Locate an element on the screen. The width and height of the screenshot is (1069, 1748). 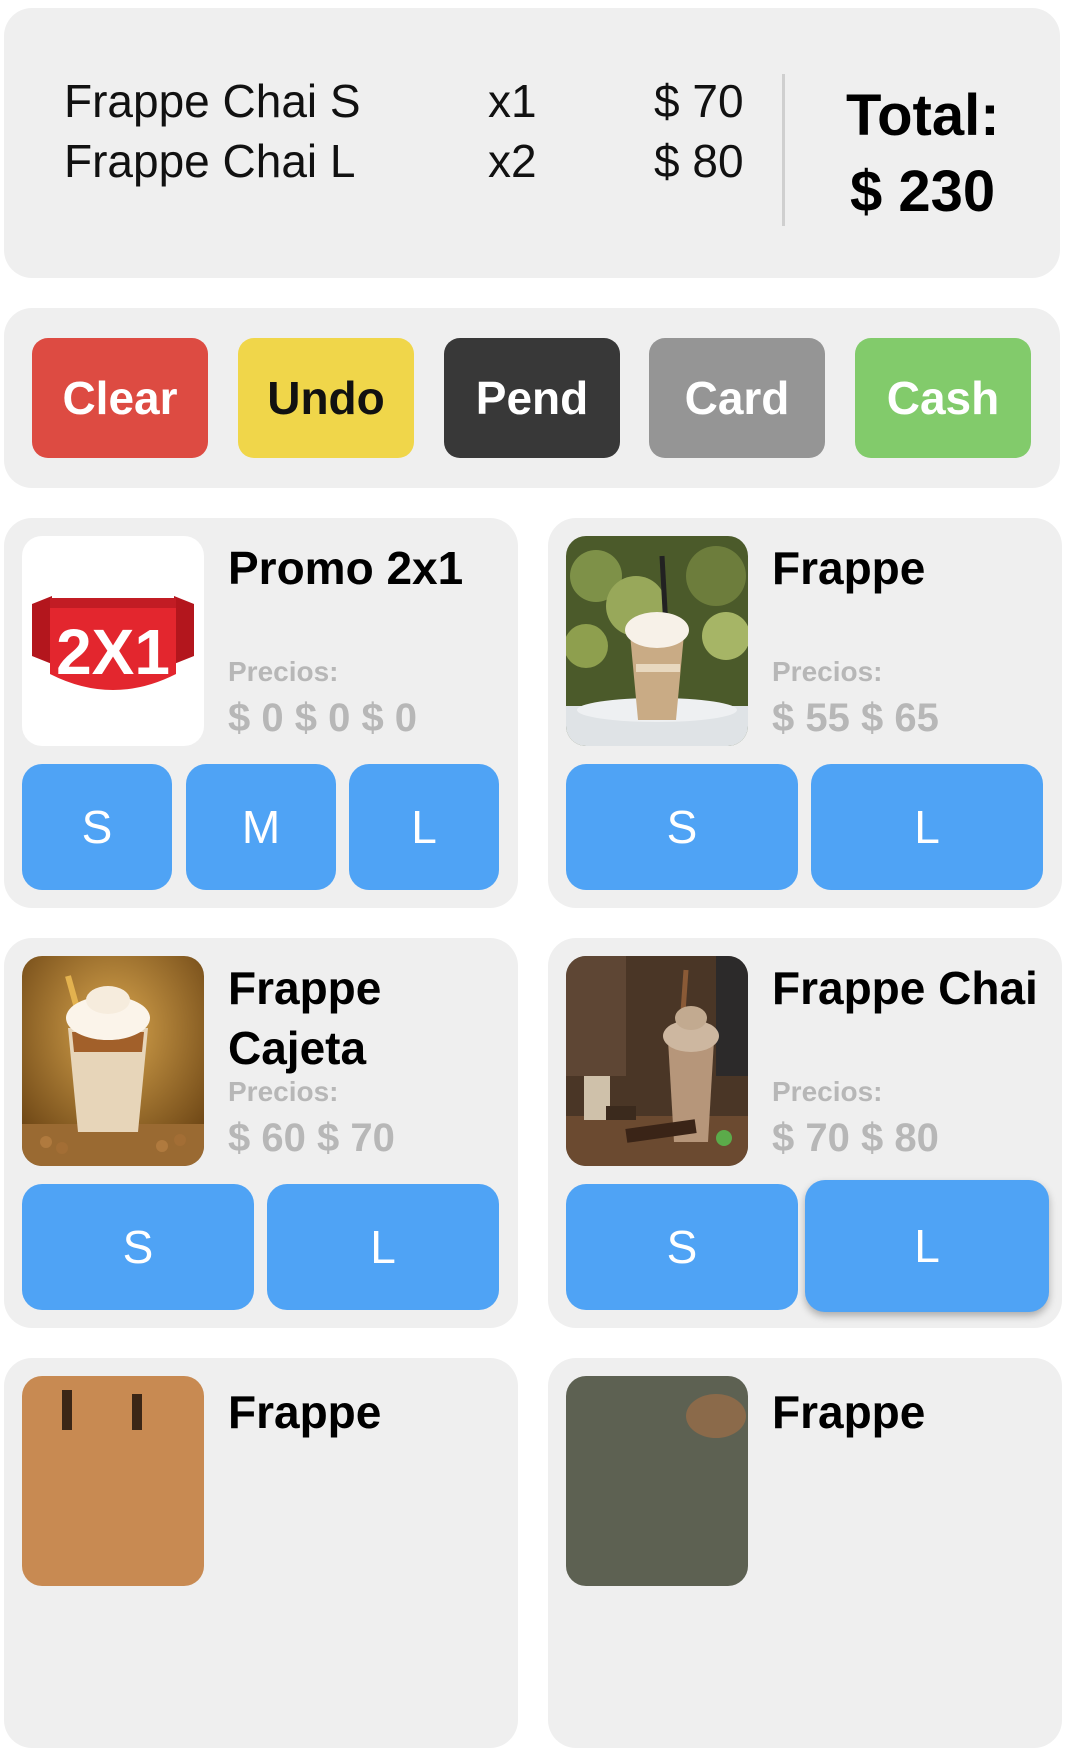
order-line-name: Frappe Chai S is located at coordinates (212, 101).